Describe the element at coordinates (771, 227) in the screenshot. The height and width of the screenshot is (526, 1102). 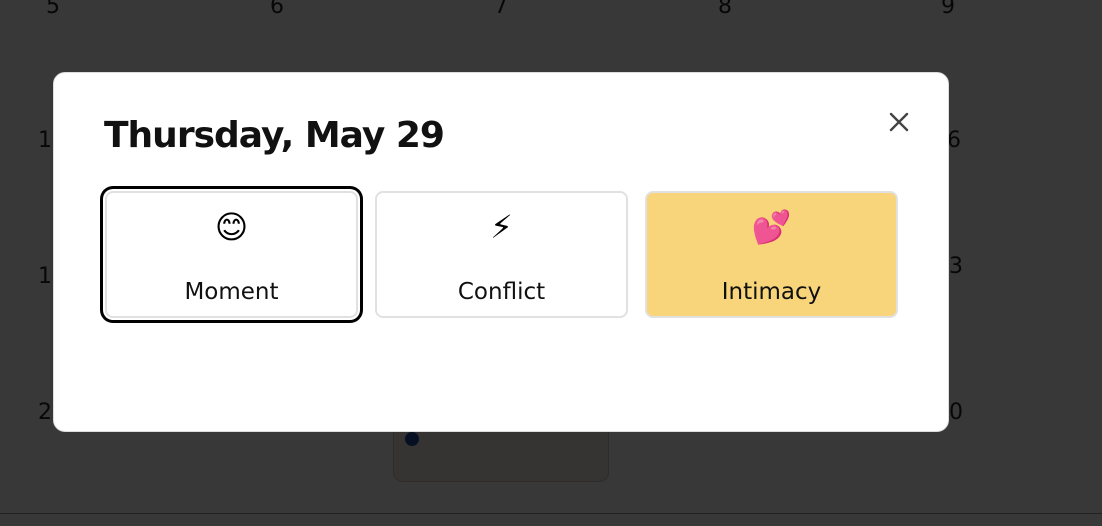
I see `two-hearts-icon: 💕` at that location.